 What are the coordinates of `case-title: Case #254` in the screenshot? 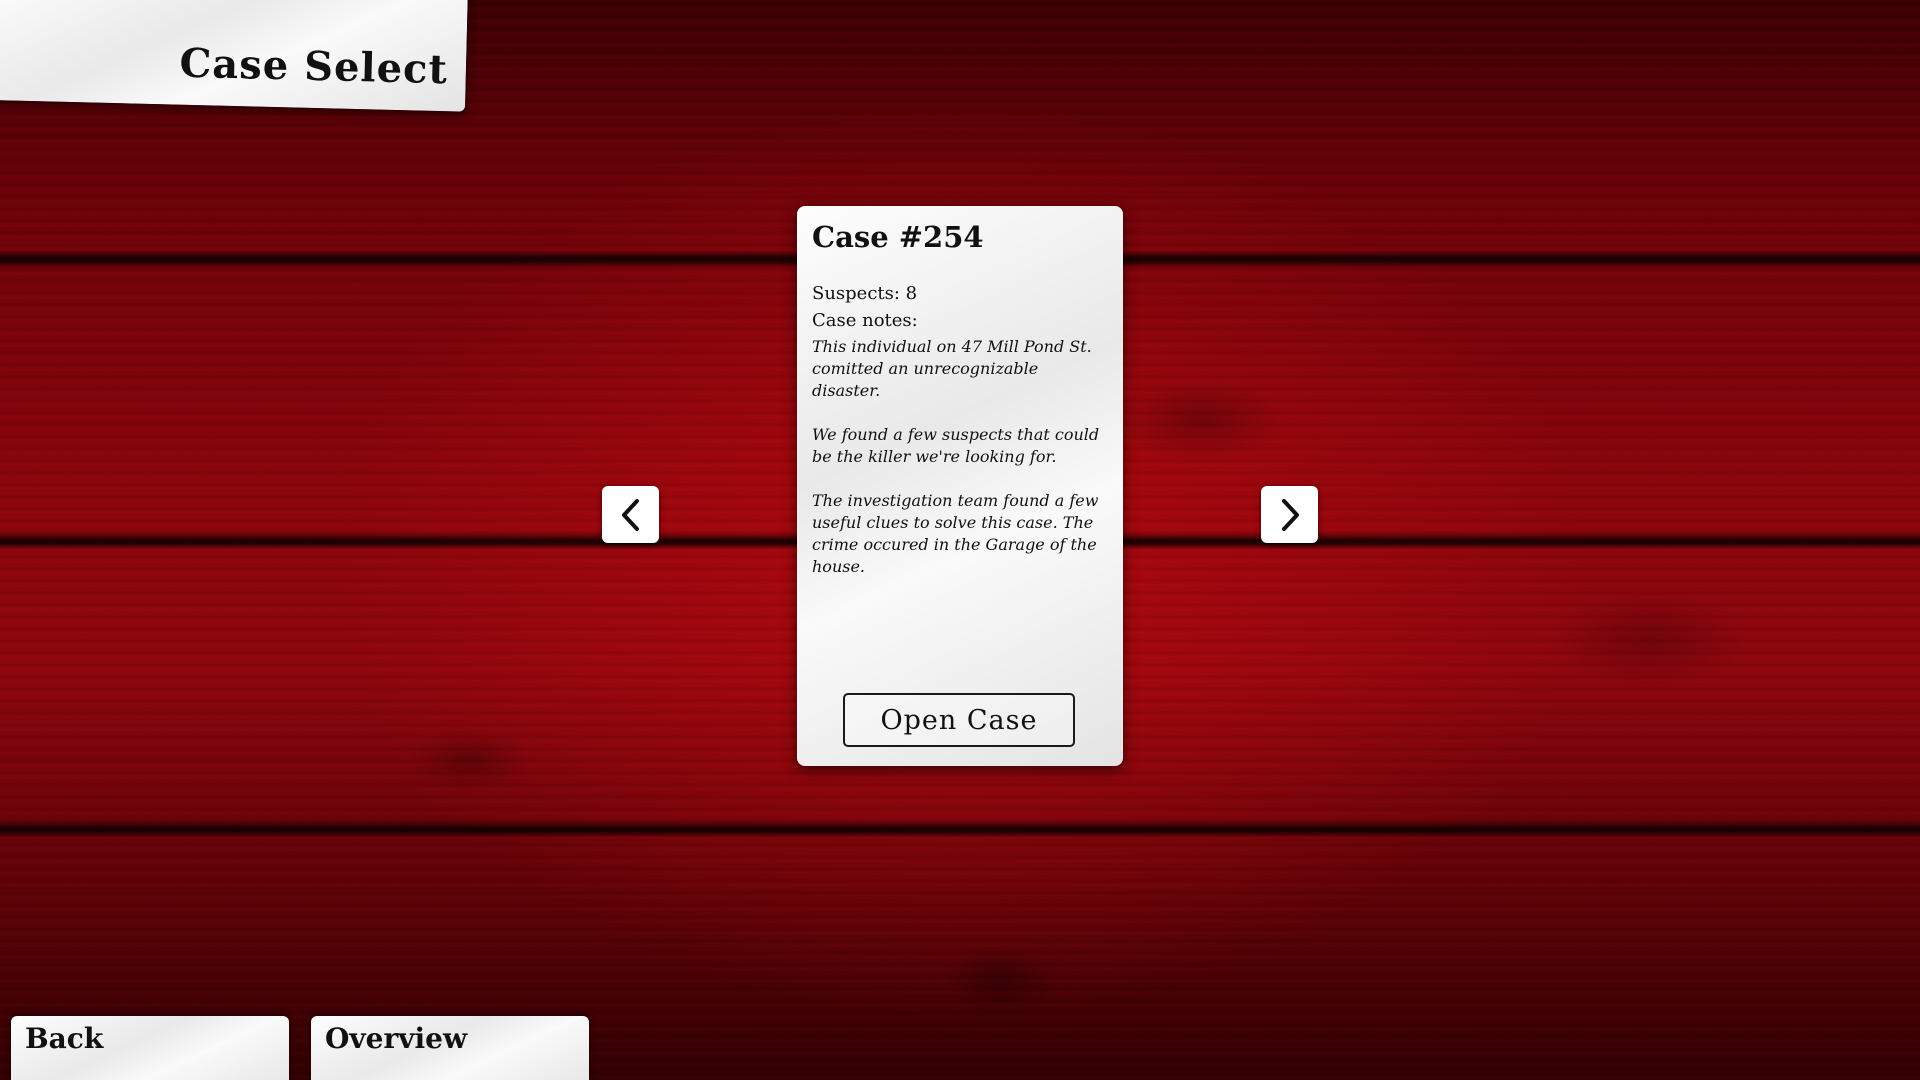 It's located at (898, 237).